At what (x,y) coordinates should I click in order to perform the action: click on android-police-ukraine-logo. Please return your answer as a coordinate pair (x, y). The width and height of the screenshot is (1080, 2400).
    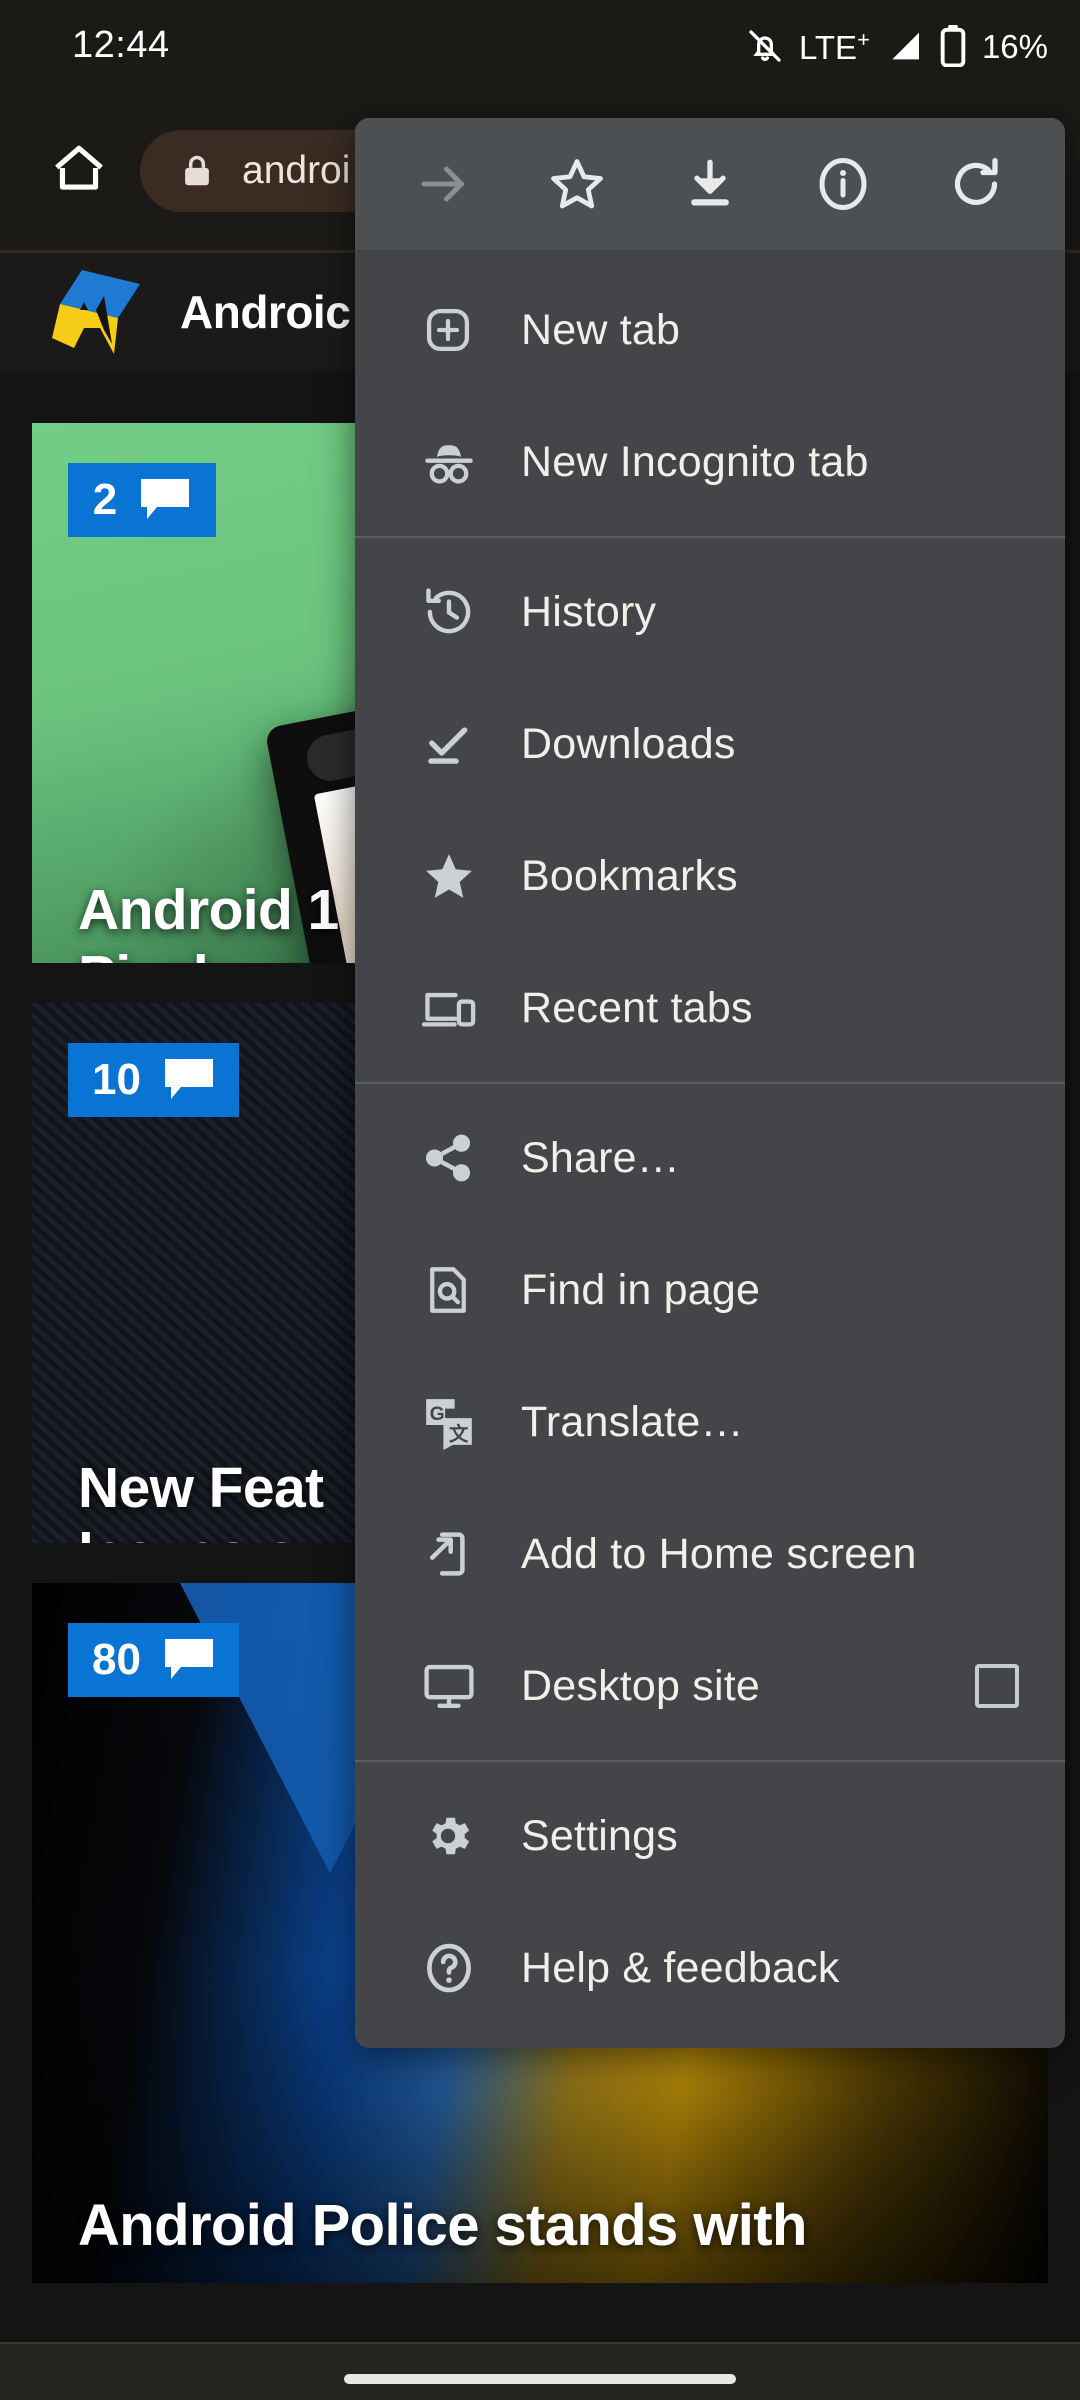
    Looking at the image, I should click on (100, 312).